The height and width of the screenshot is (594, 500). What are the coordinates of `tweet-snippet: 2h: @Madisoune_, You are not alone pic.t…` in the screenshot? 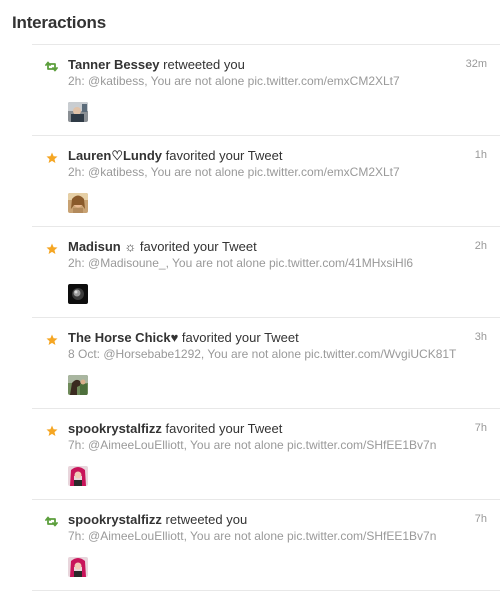 It's located at (241, 263).